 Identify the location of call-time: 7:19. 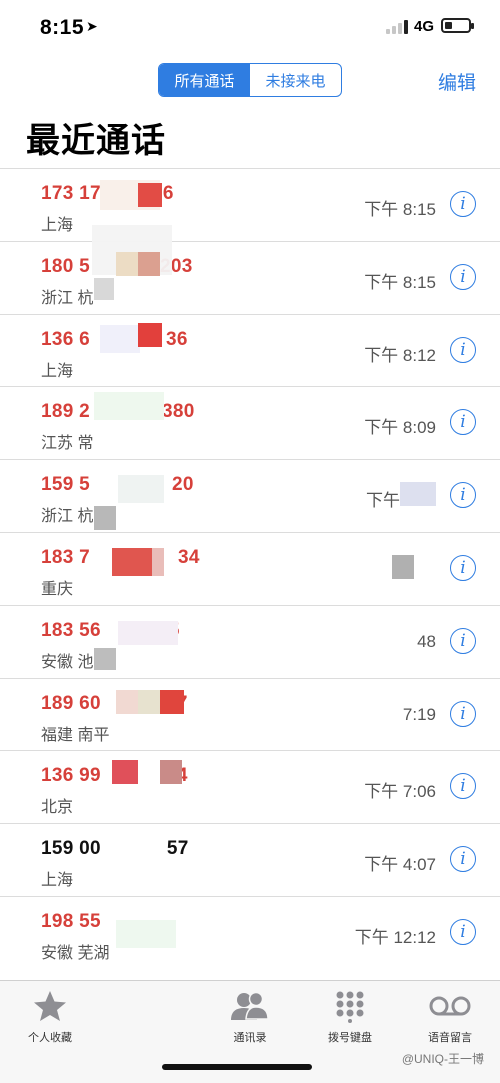
(419, 714).